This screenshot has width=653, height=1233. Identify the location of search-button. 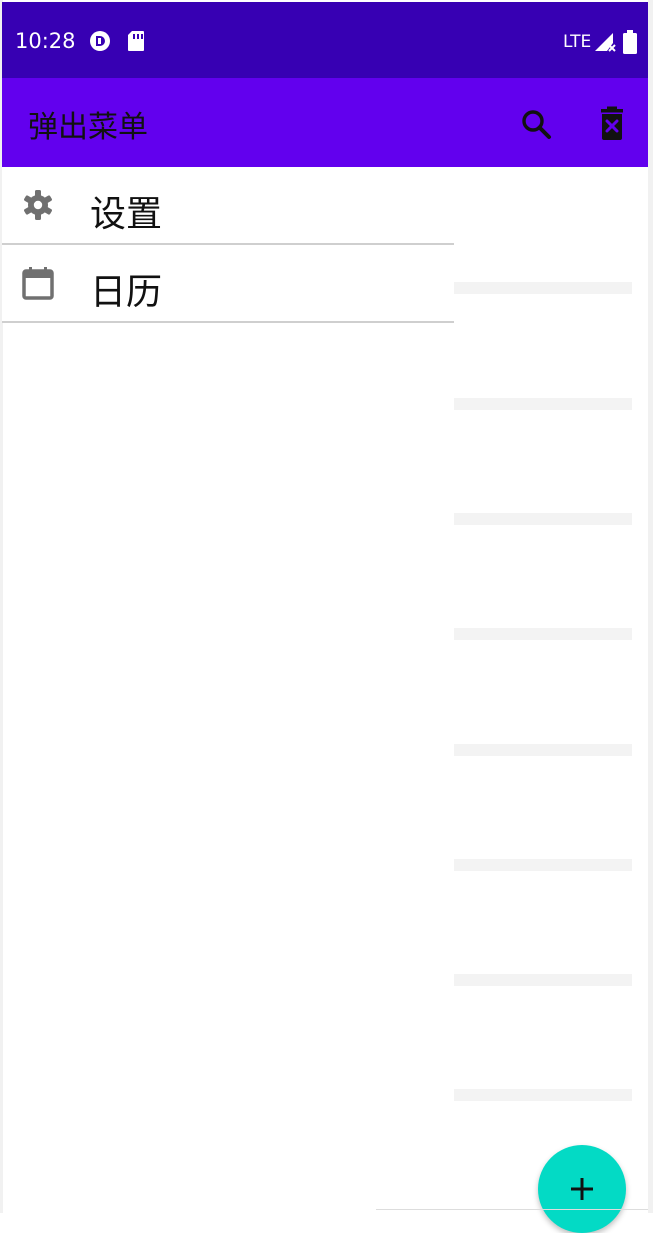
(536, 124).